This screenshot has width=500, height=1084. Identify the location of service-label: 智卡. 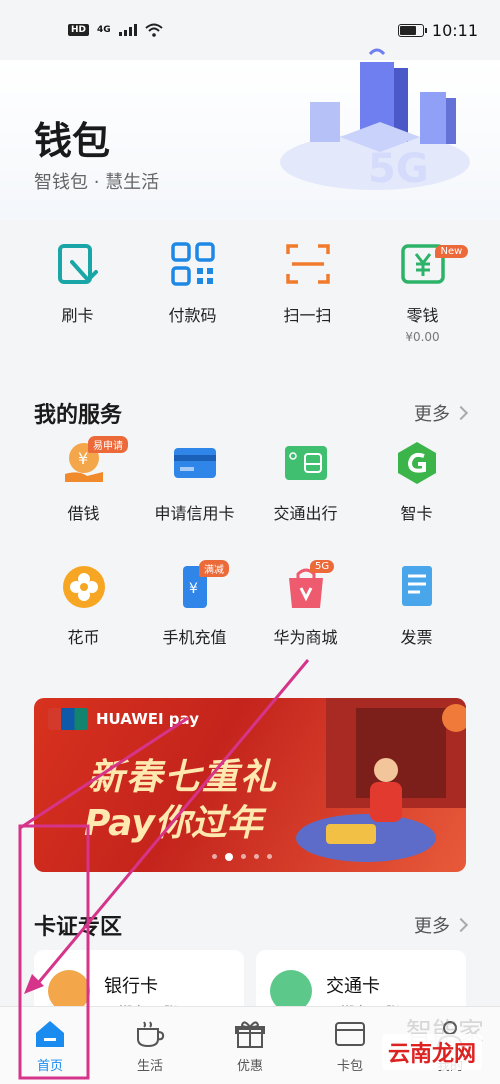
(416, 513).